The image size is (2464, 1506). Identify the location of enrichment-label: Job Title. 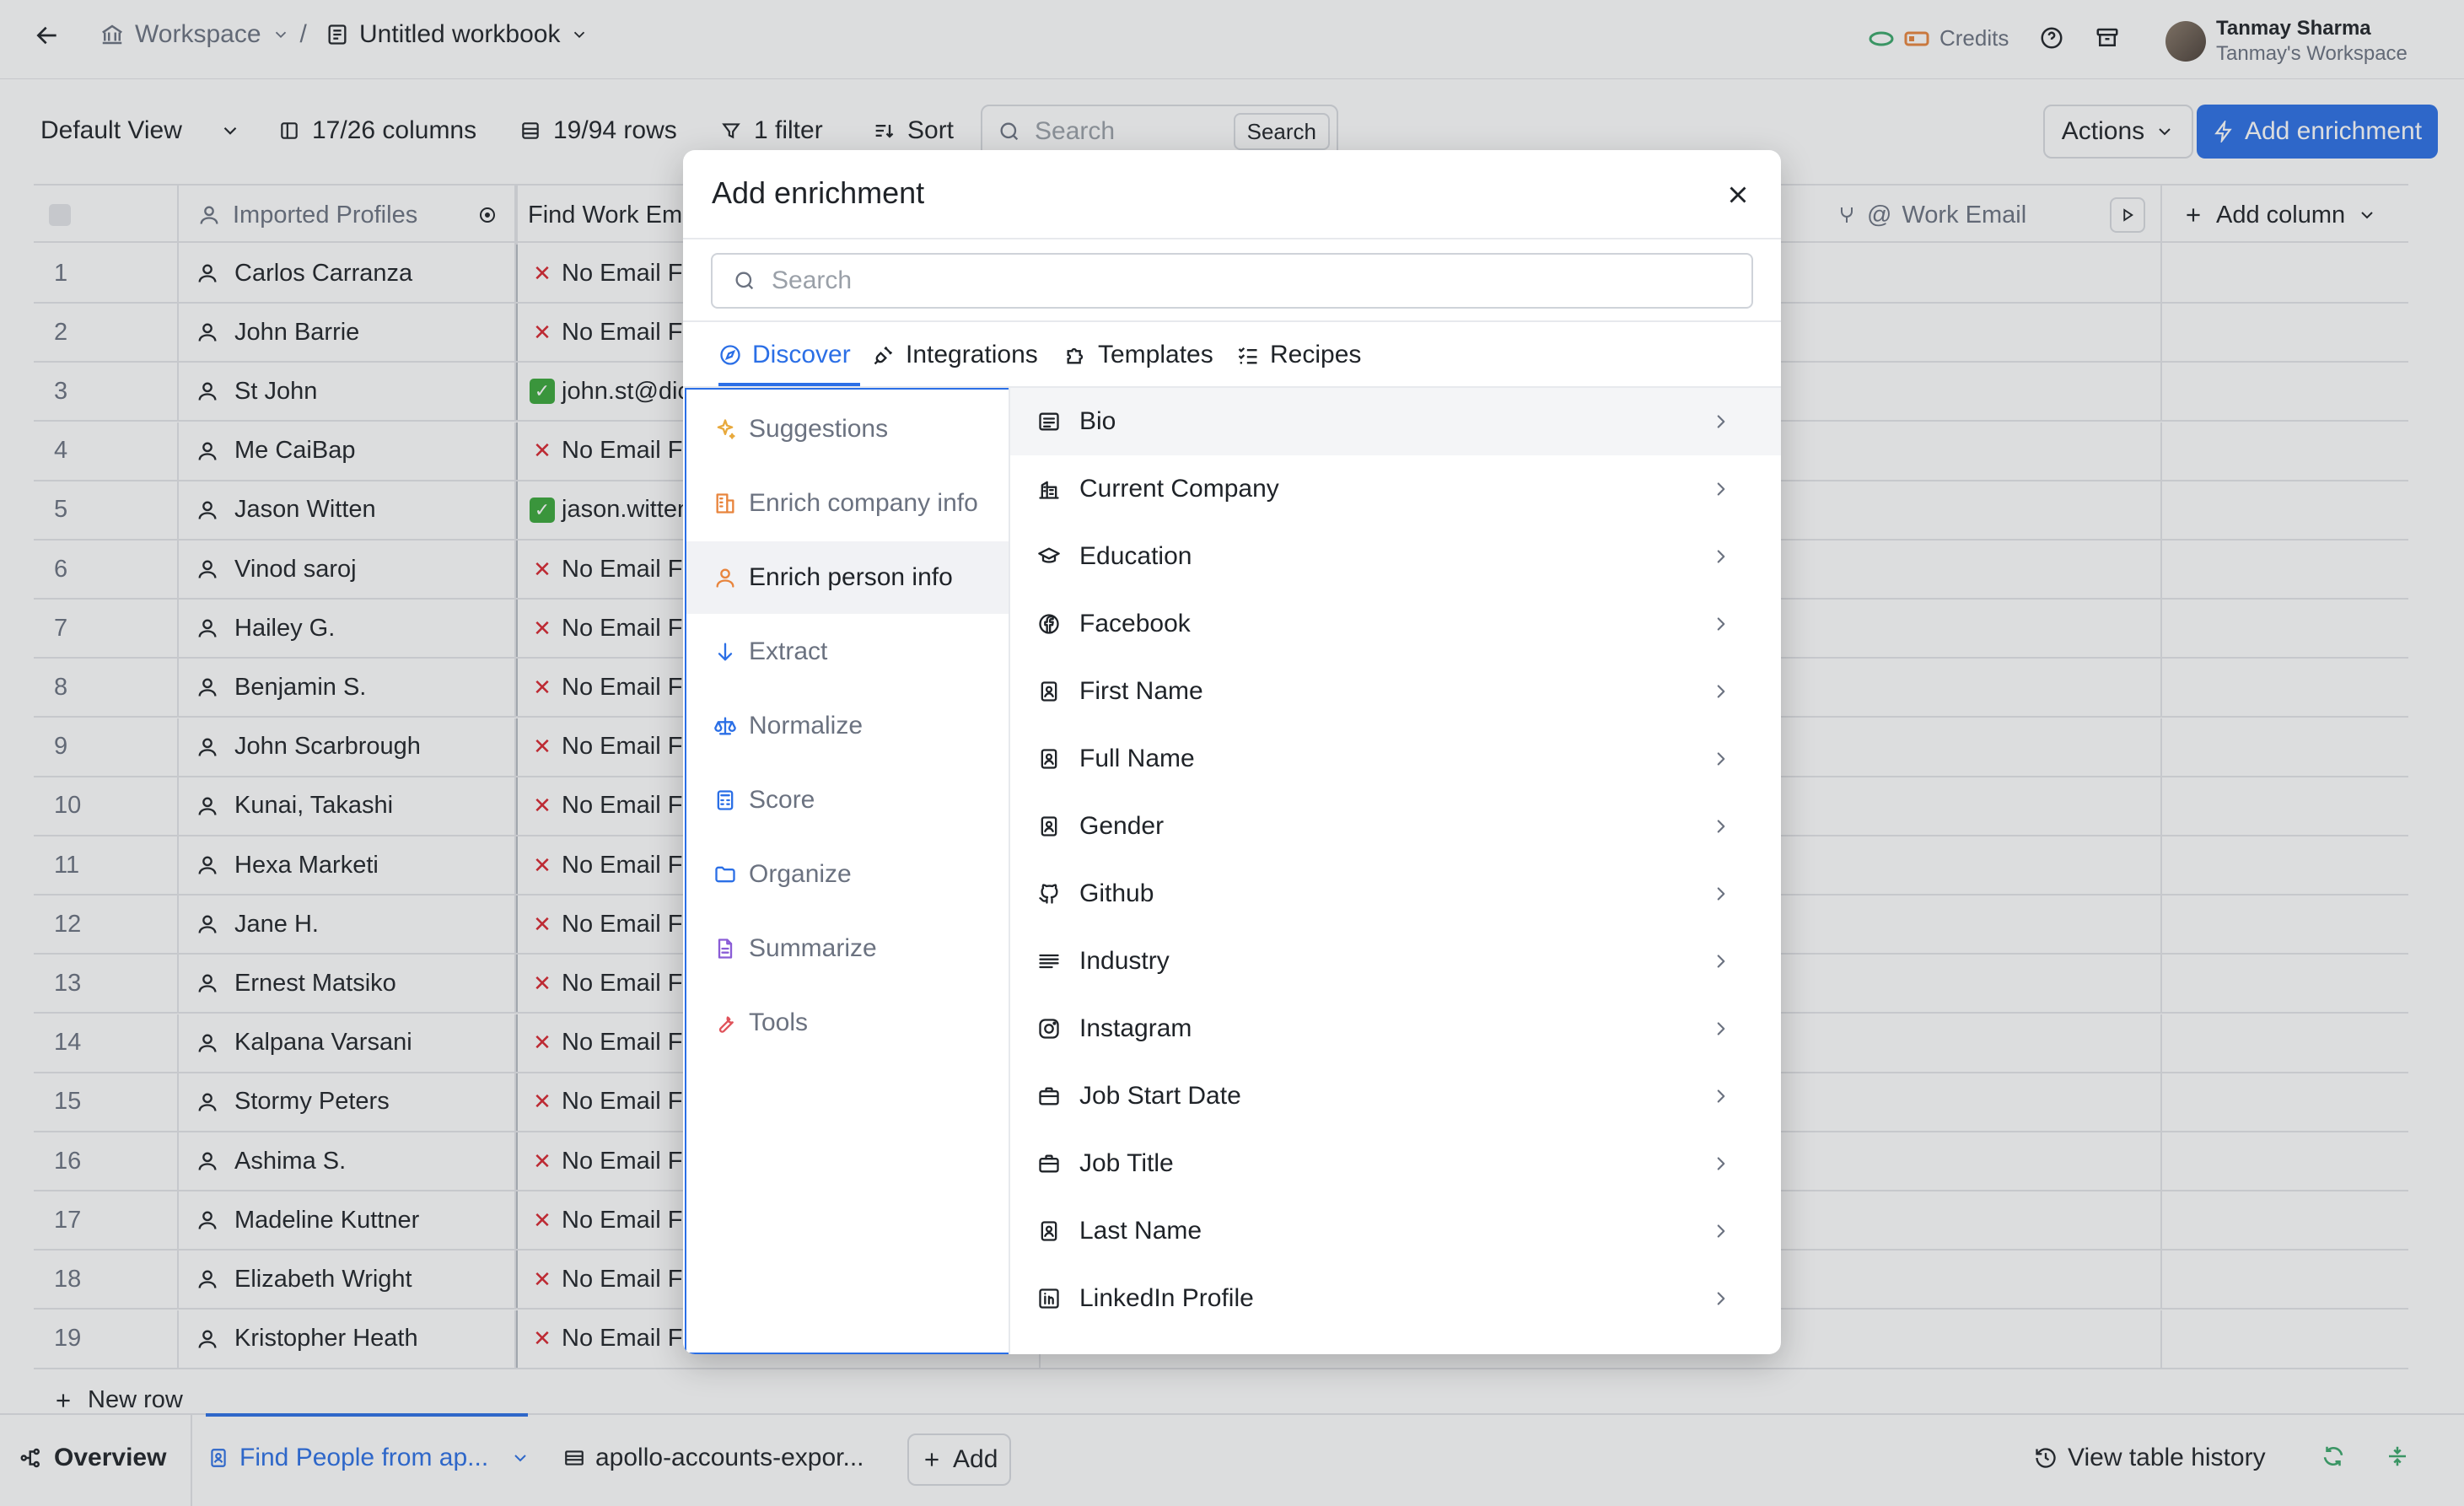
(1126, 1163).